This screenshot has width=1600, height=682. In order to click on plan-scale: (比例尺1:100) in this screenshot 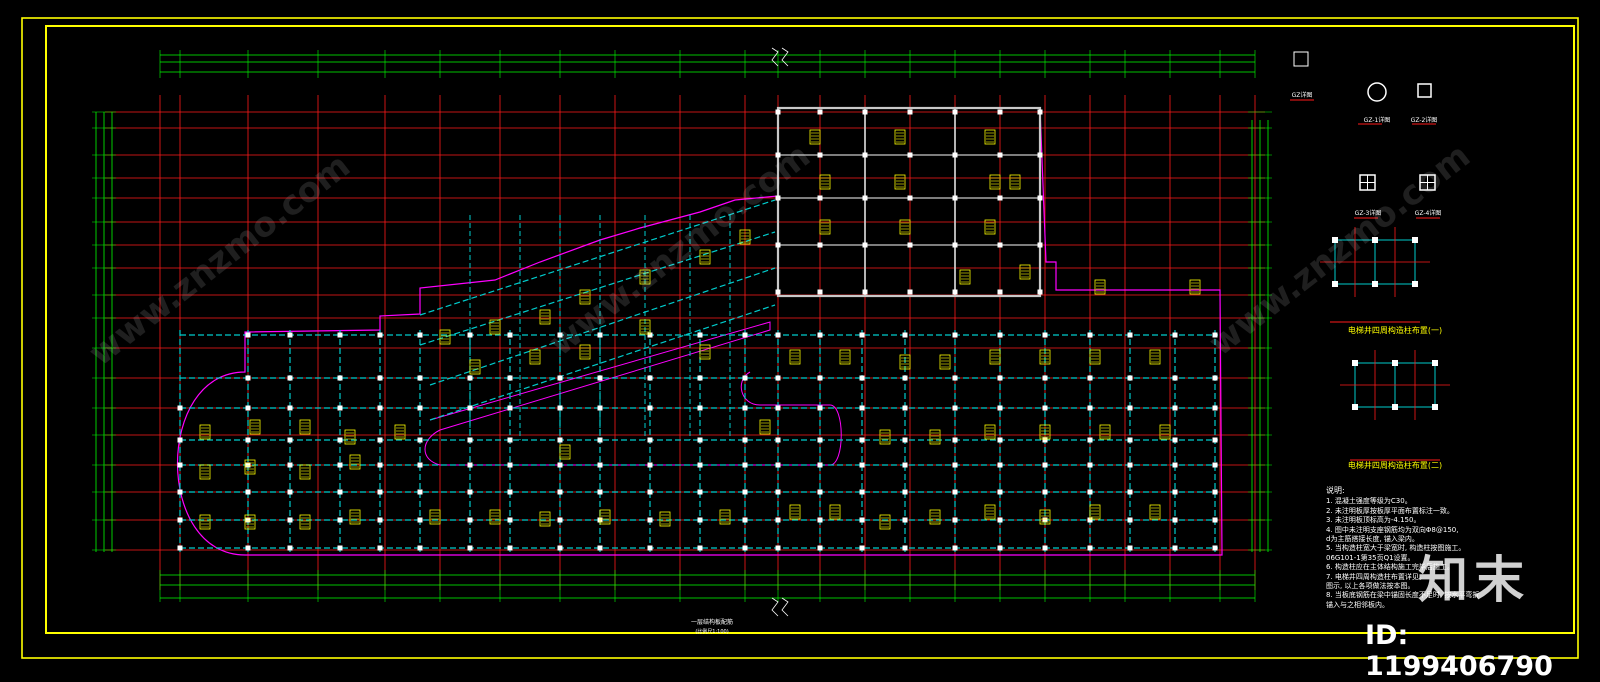, I will do `click(711, 631)`.